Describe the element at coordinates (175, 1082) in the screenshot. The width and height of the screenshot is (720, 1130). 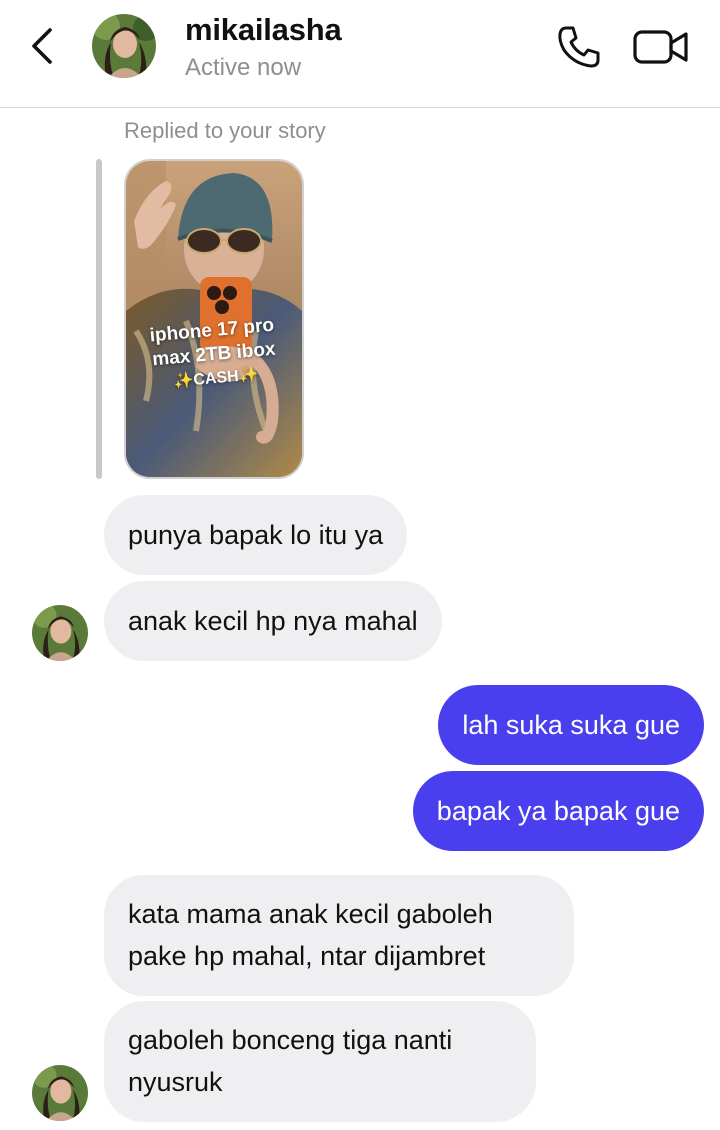
I see `message-text-line-2: nyusruk` at that location.